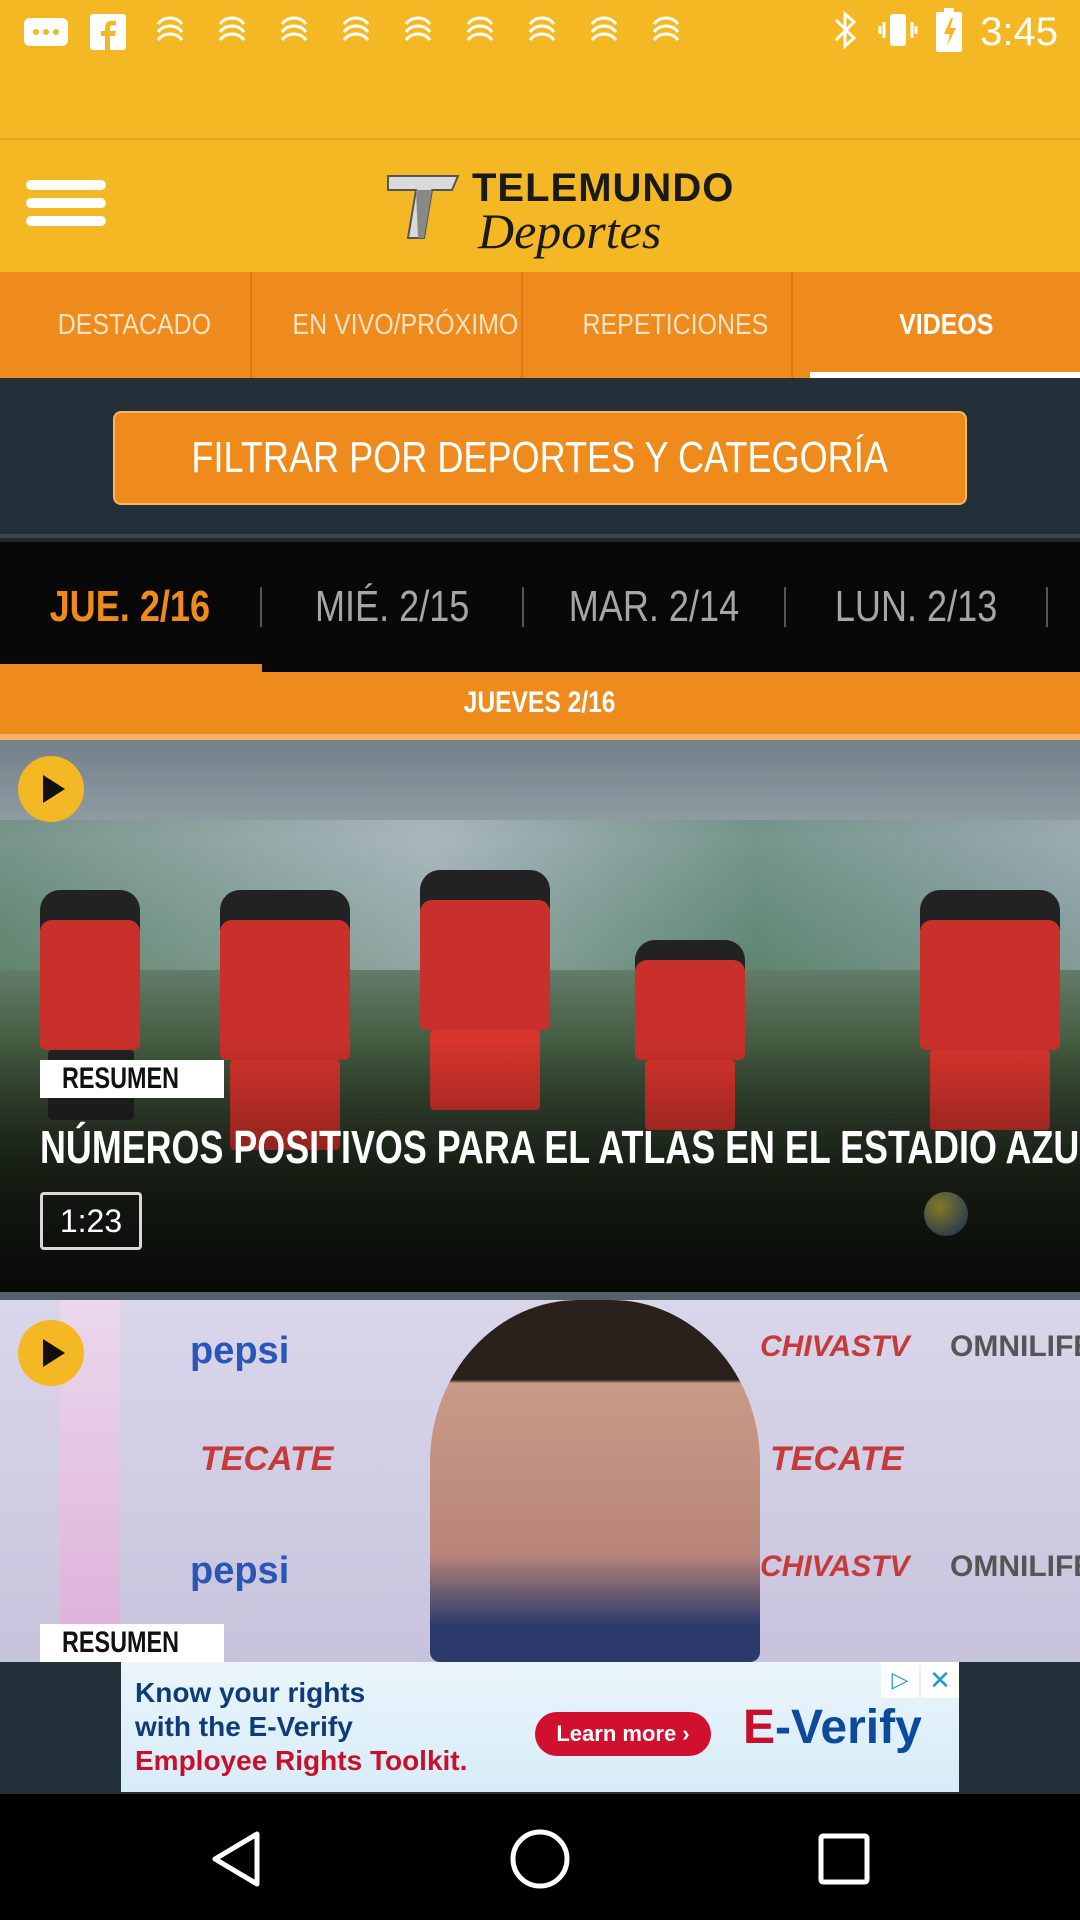 Image resolution: width=1080 pixels, height=1920 pixels. What do you see at coordinates (570, 231) in the screenshot?
I see `logo-line2: Deportes` at bounding box center [570, 231].